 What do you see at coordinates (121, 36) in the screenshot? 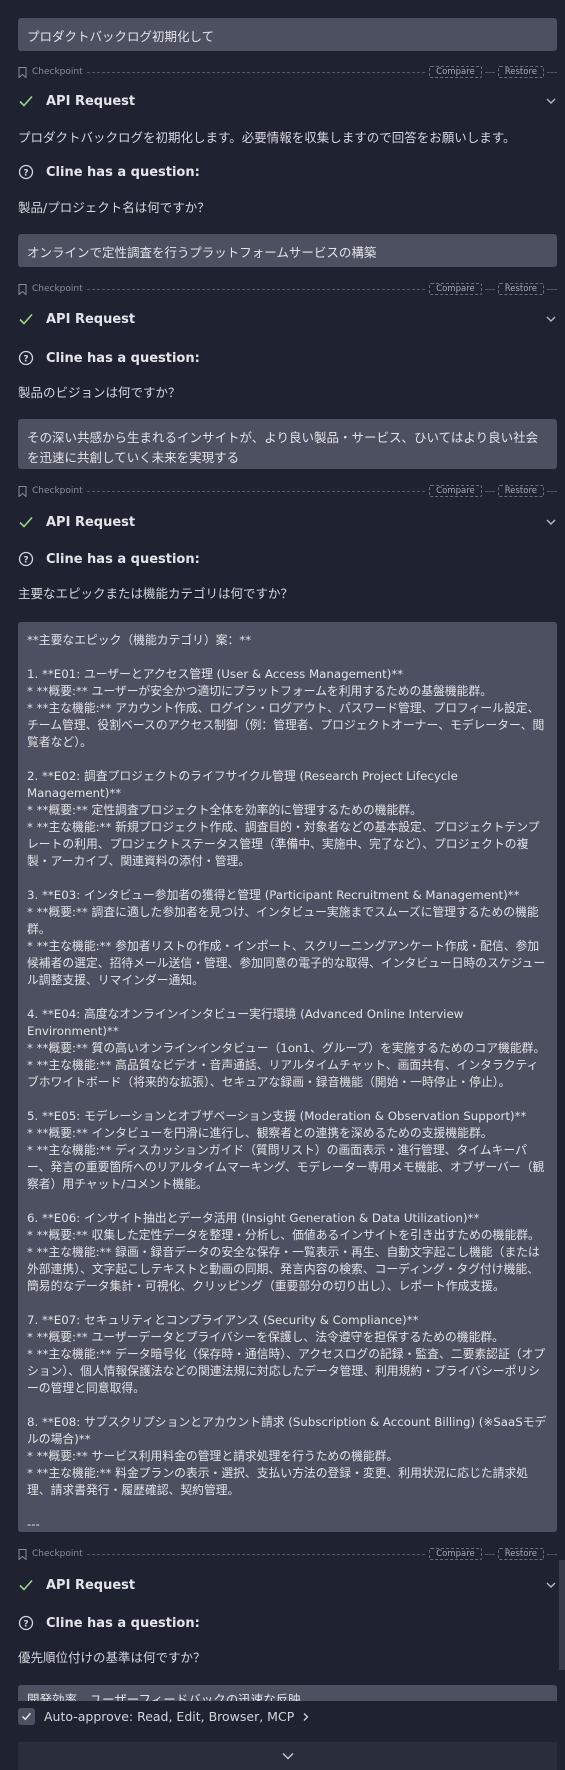
I see `user-message-text: プロダクトバックログ初期化して` at bounding box center [121, 36].